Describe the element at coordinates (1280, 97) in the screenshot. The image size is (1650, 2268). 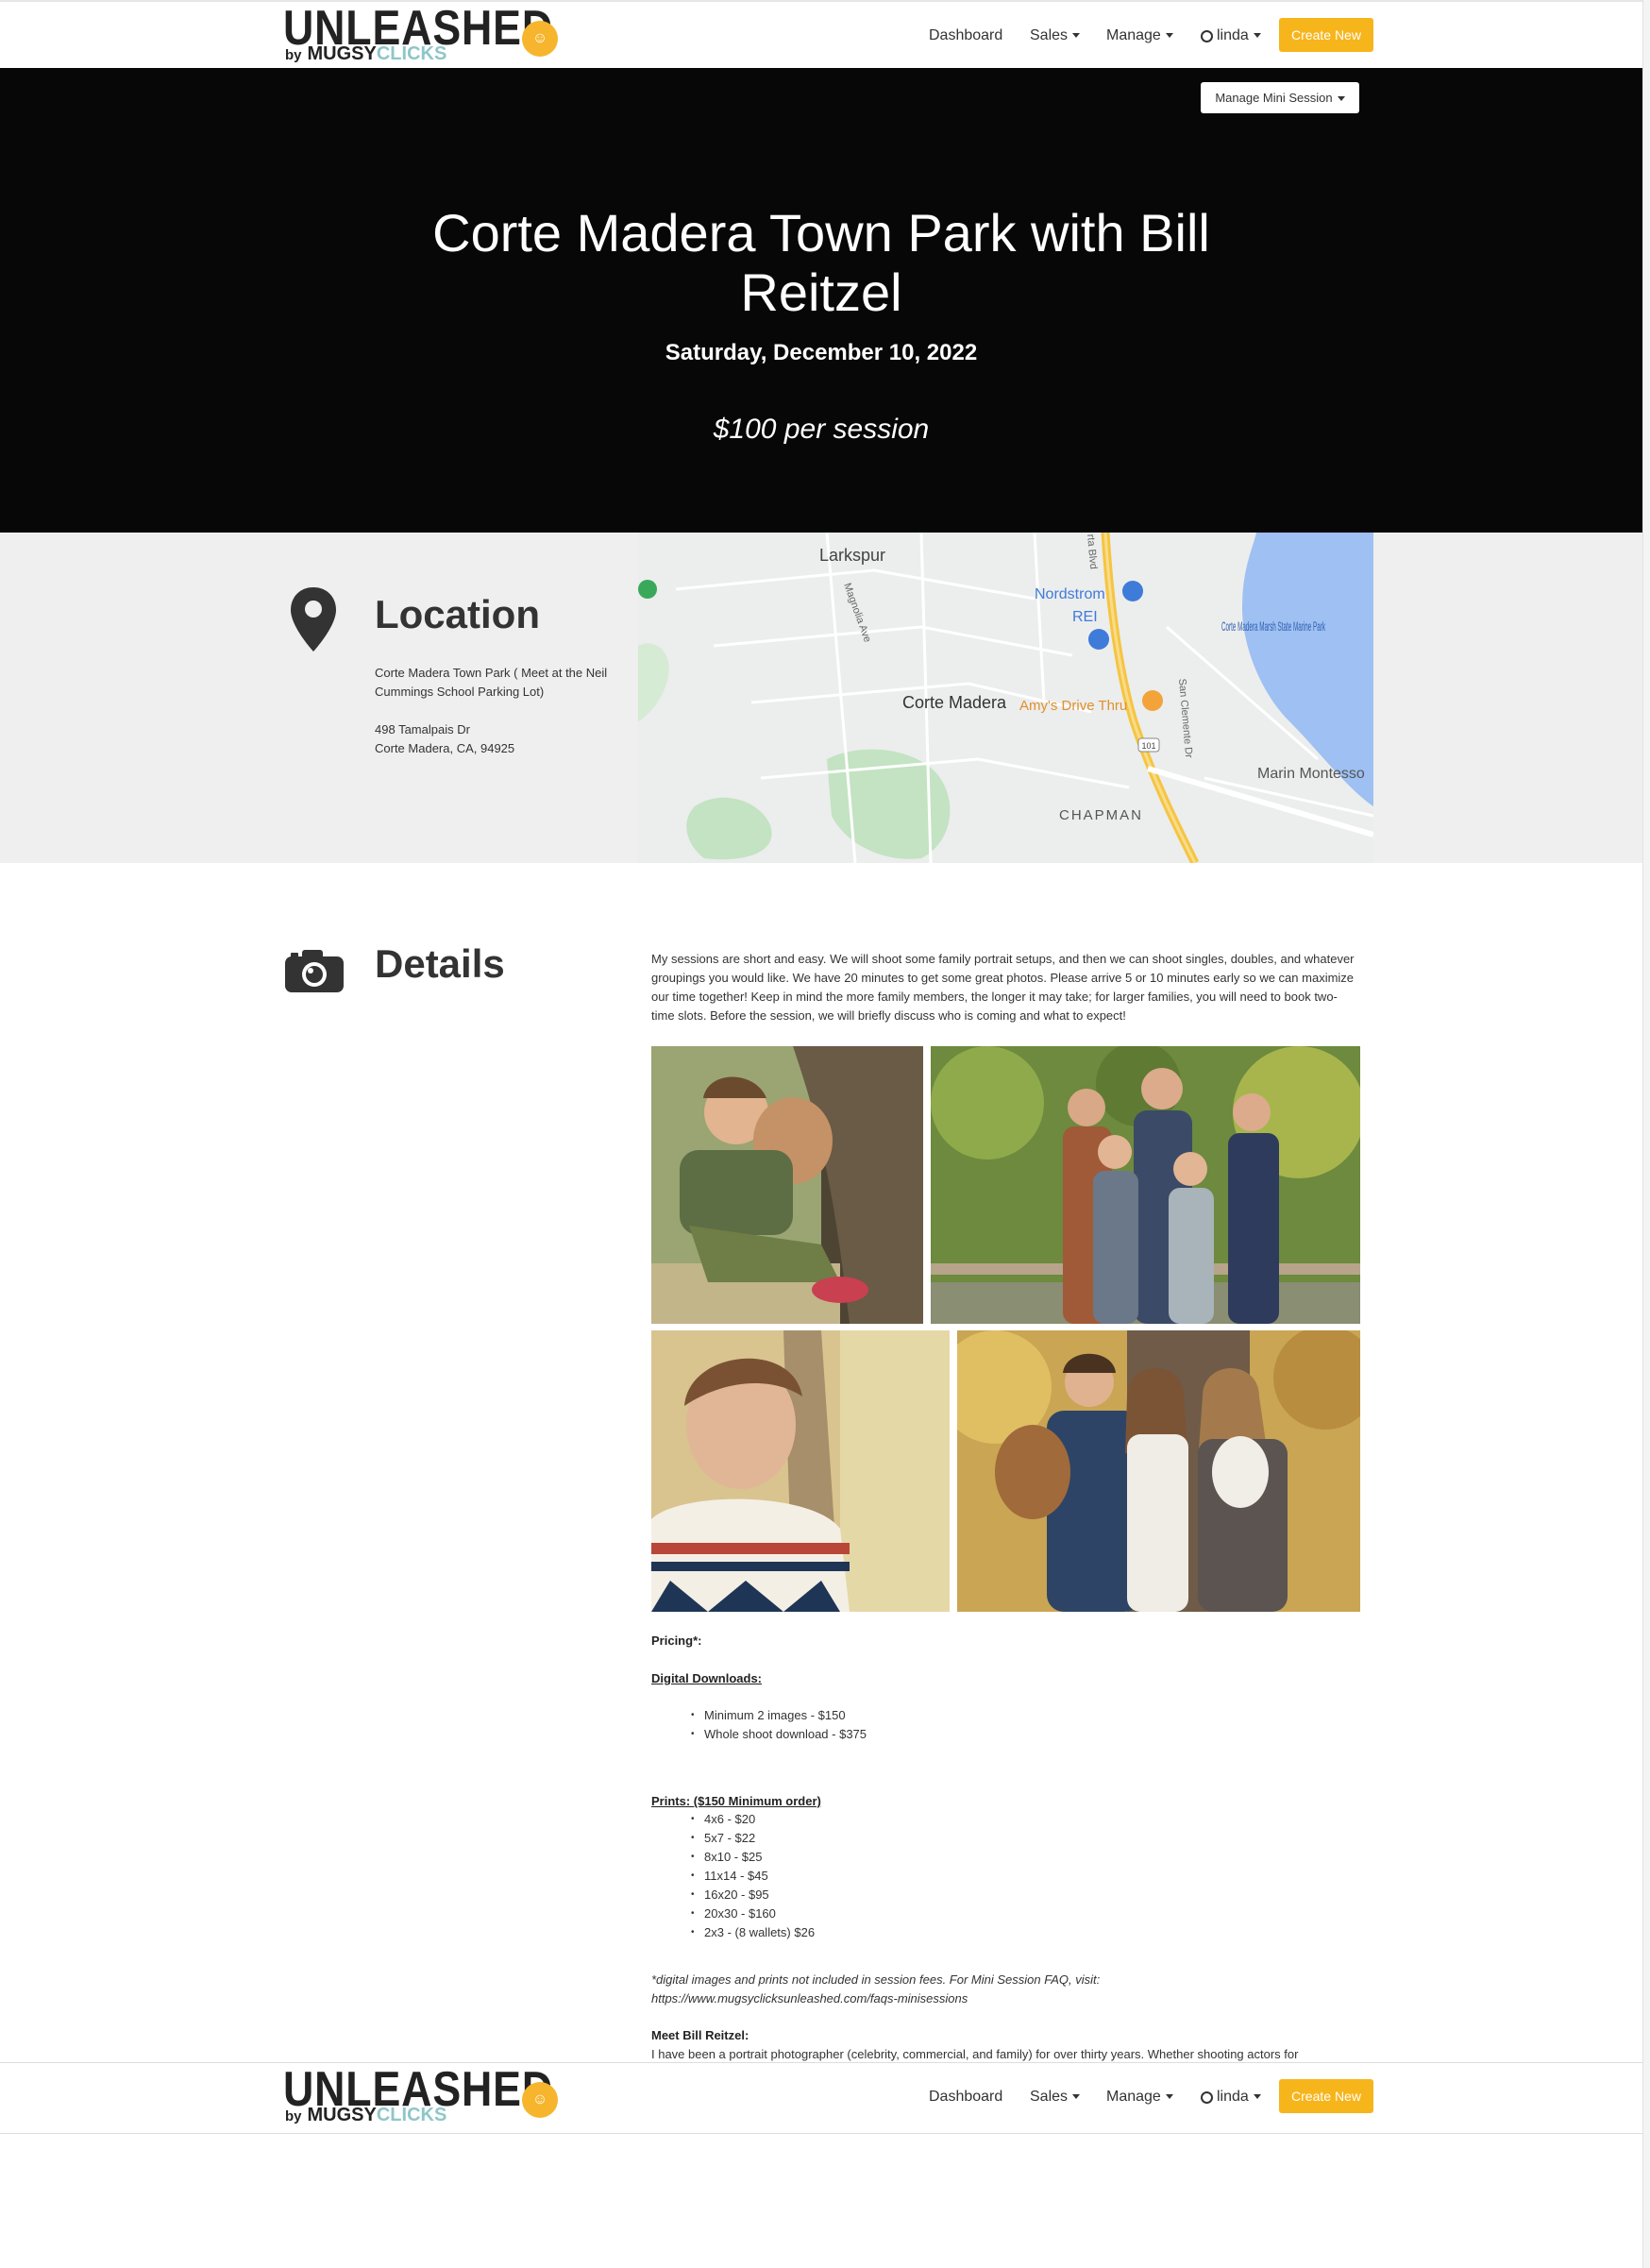
I see `manage-mini-session-button: Manage Mini Session` at that location.